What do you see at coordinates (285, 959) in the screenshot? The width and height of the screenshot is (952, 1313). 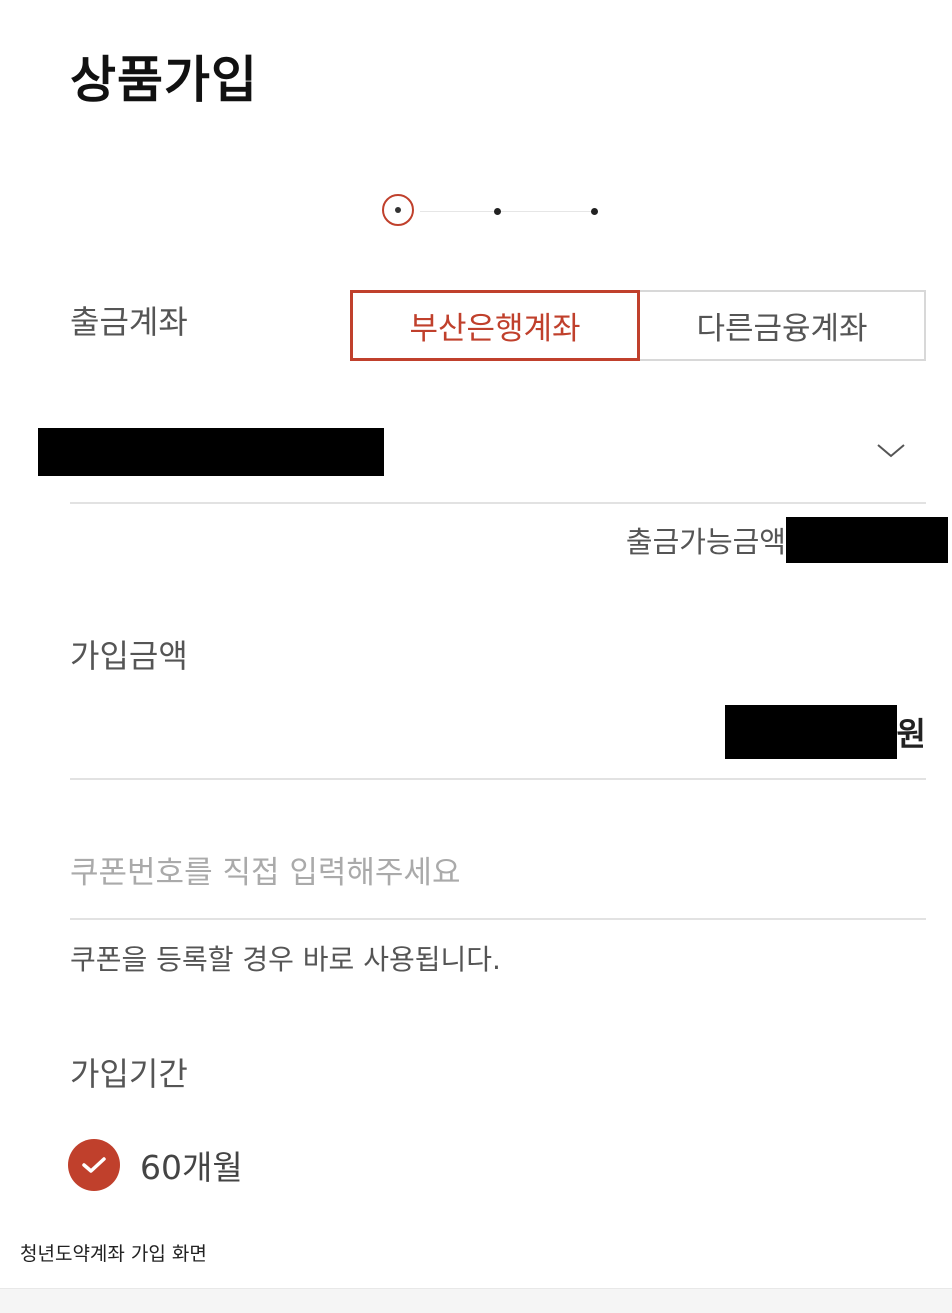 I see `coupon-help-text: 쿠폰을 등록할 경우 바로 사용됩니다.` at bounding box center [285, 959].